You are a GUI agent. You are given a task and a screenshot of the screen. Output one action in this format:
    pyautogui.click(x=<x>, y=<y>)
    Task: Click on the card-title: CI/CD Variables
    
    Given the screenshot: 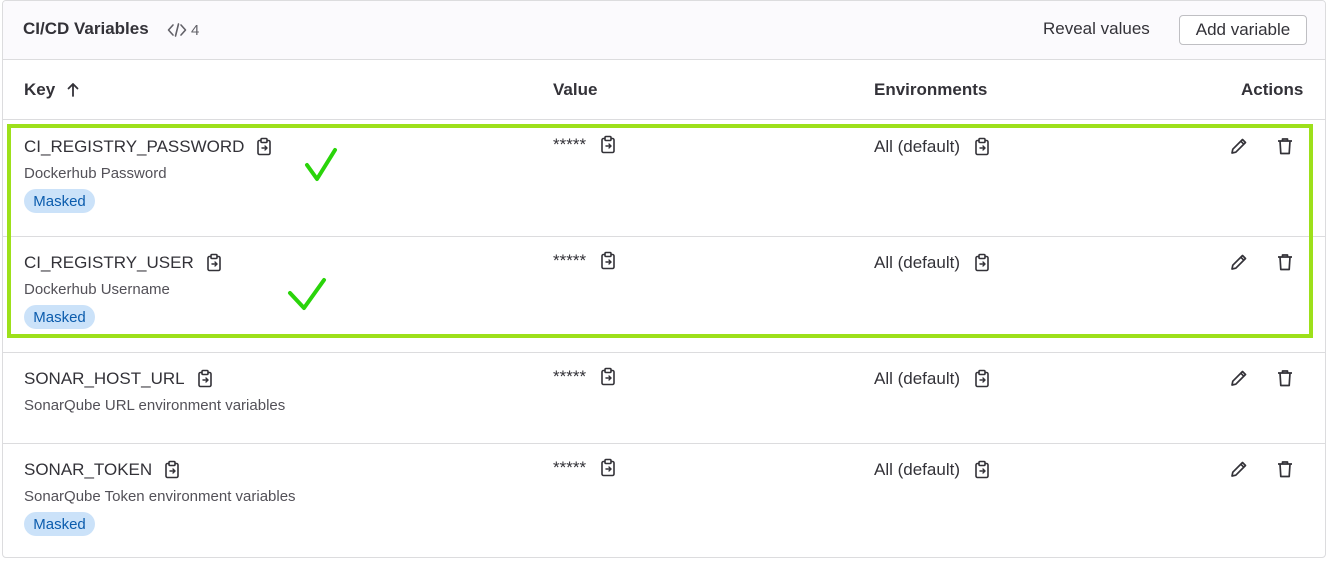 What is the action you would take?
    pyautogui.click(x=86, y=28)
    